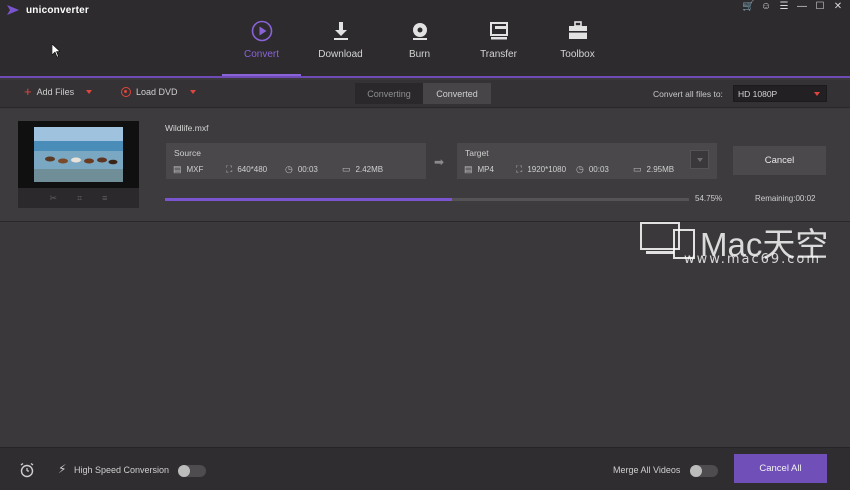 Image resolution: width=850 pixels, height=490 pixels. What do you see at coordinates (195, 169) in the screenshot?
I see `source-format-value: MXF` at bounding box center [195, 169].